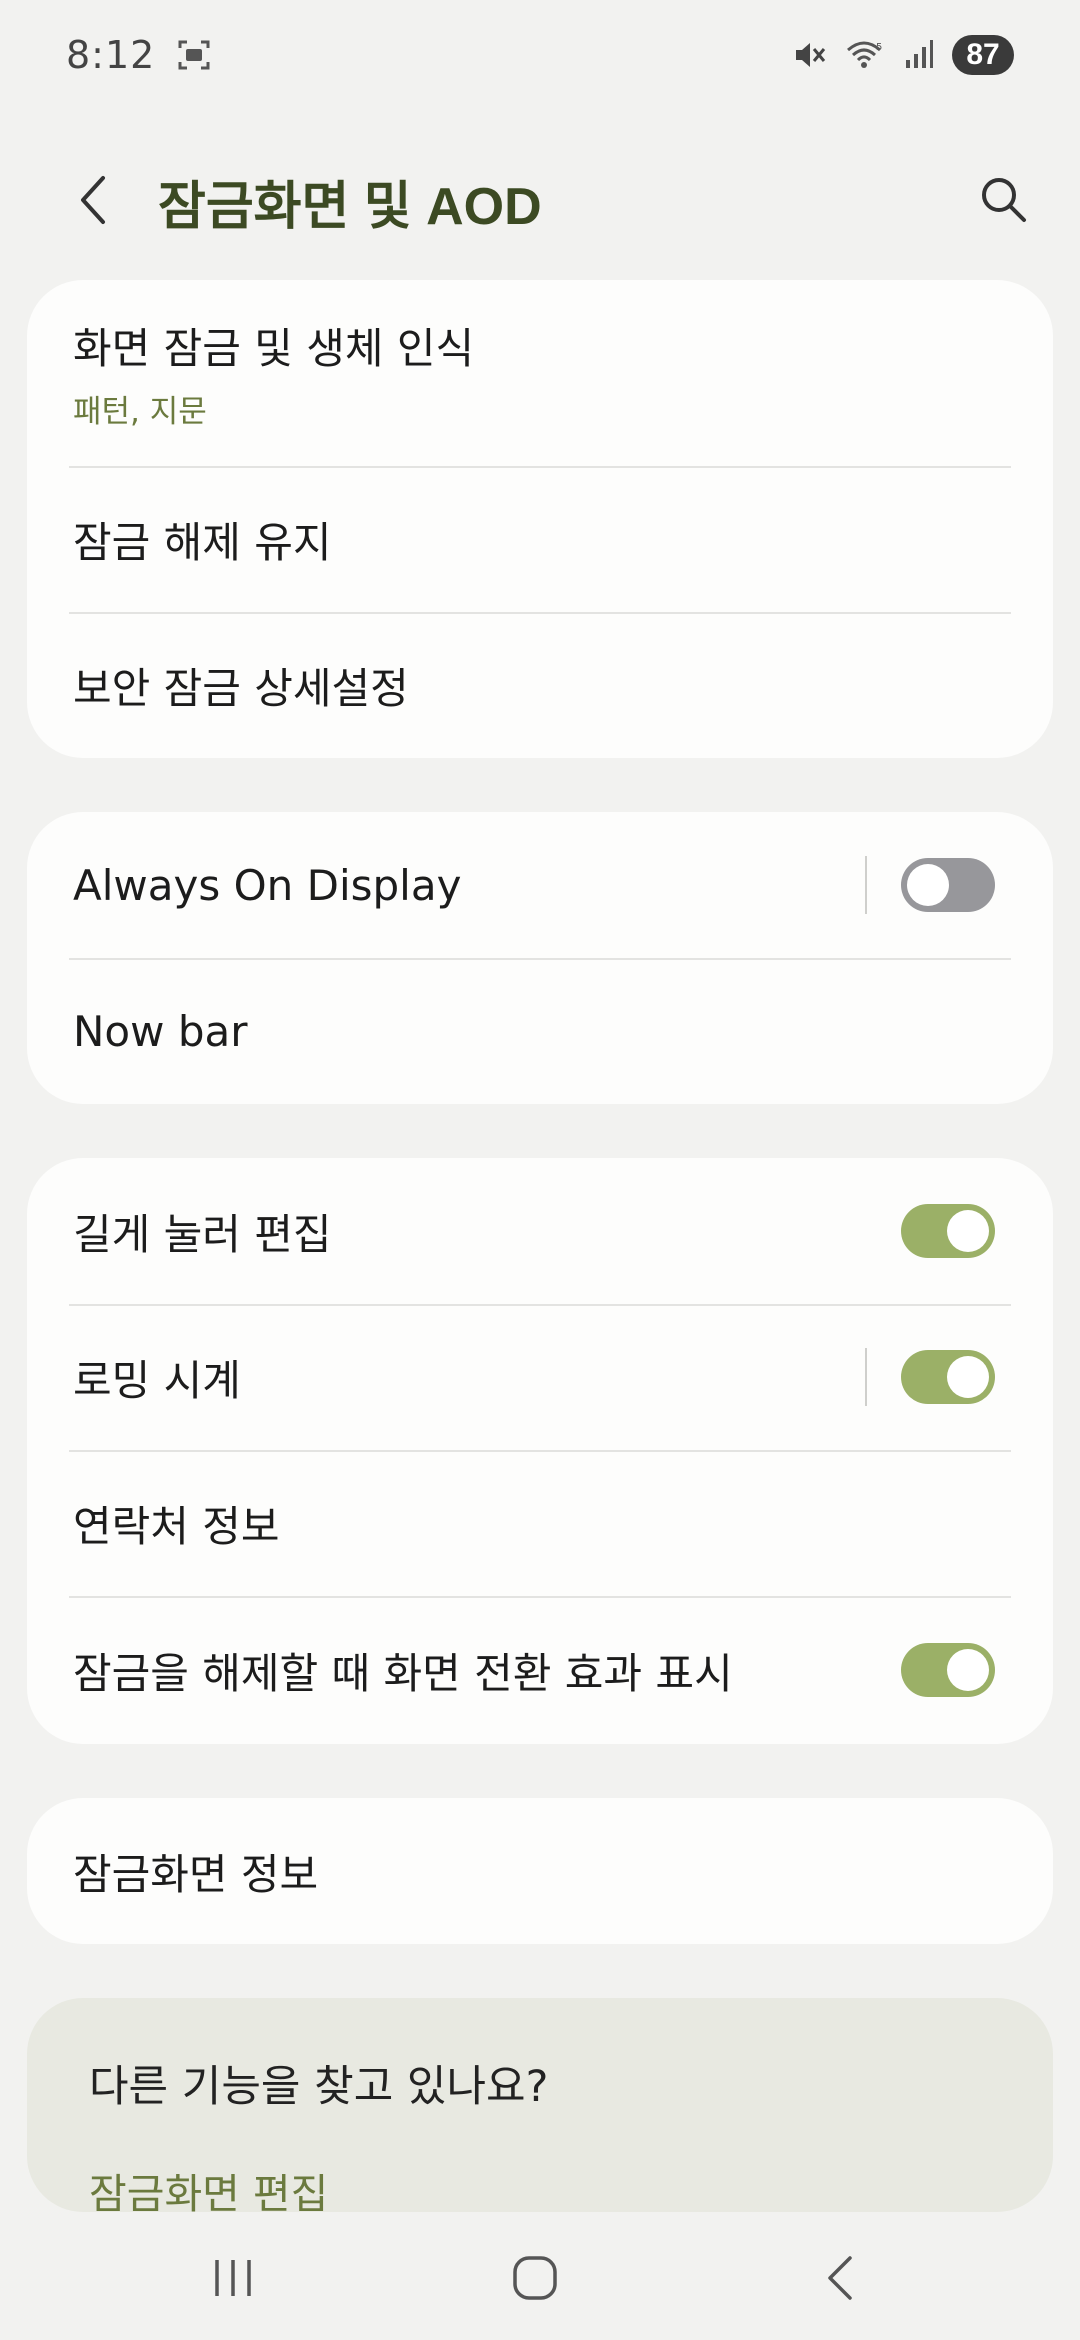  I want to click on home-icon, so click(535, 2278).